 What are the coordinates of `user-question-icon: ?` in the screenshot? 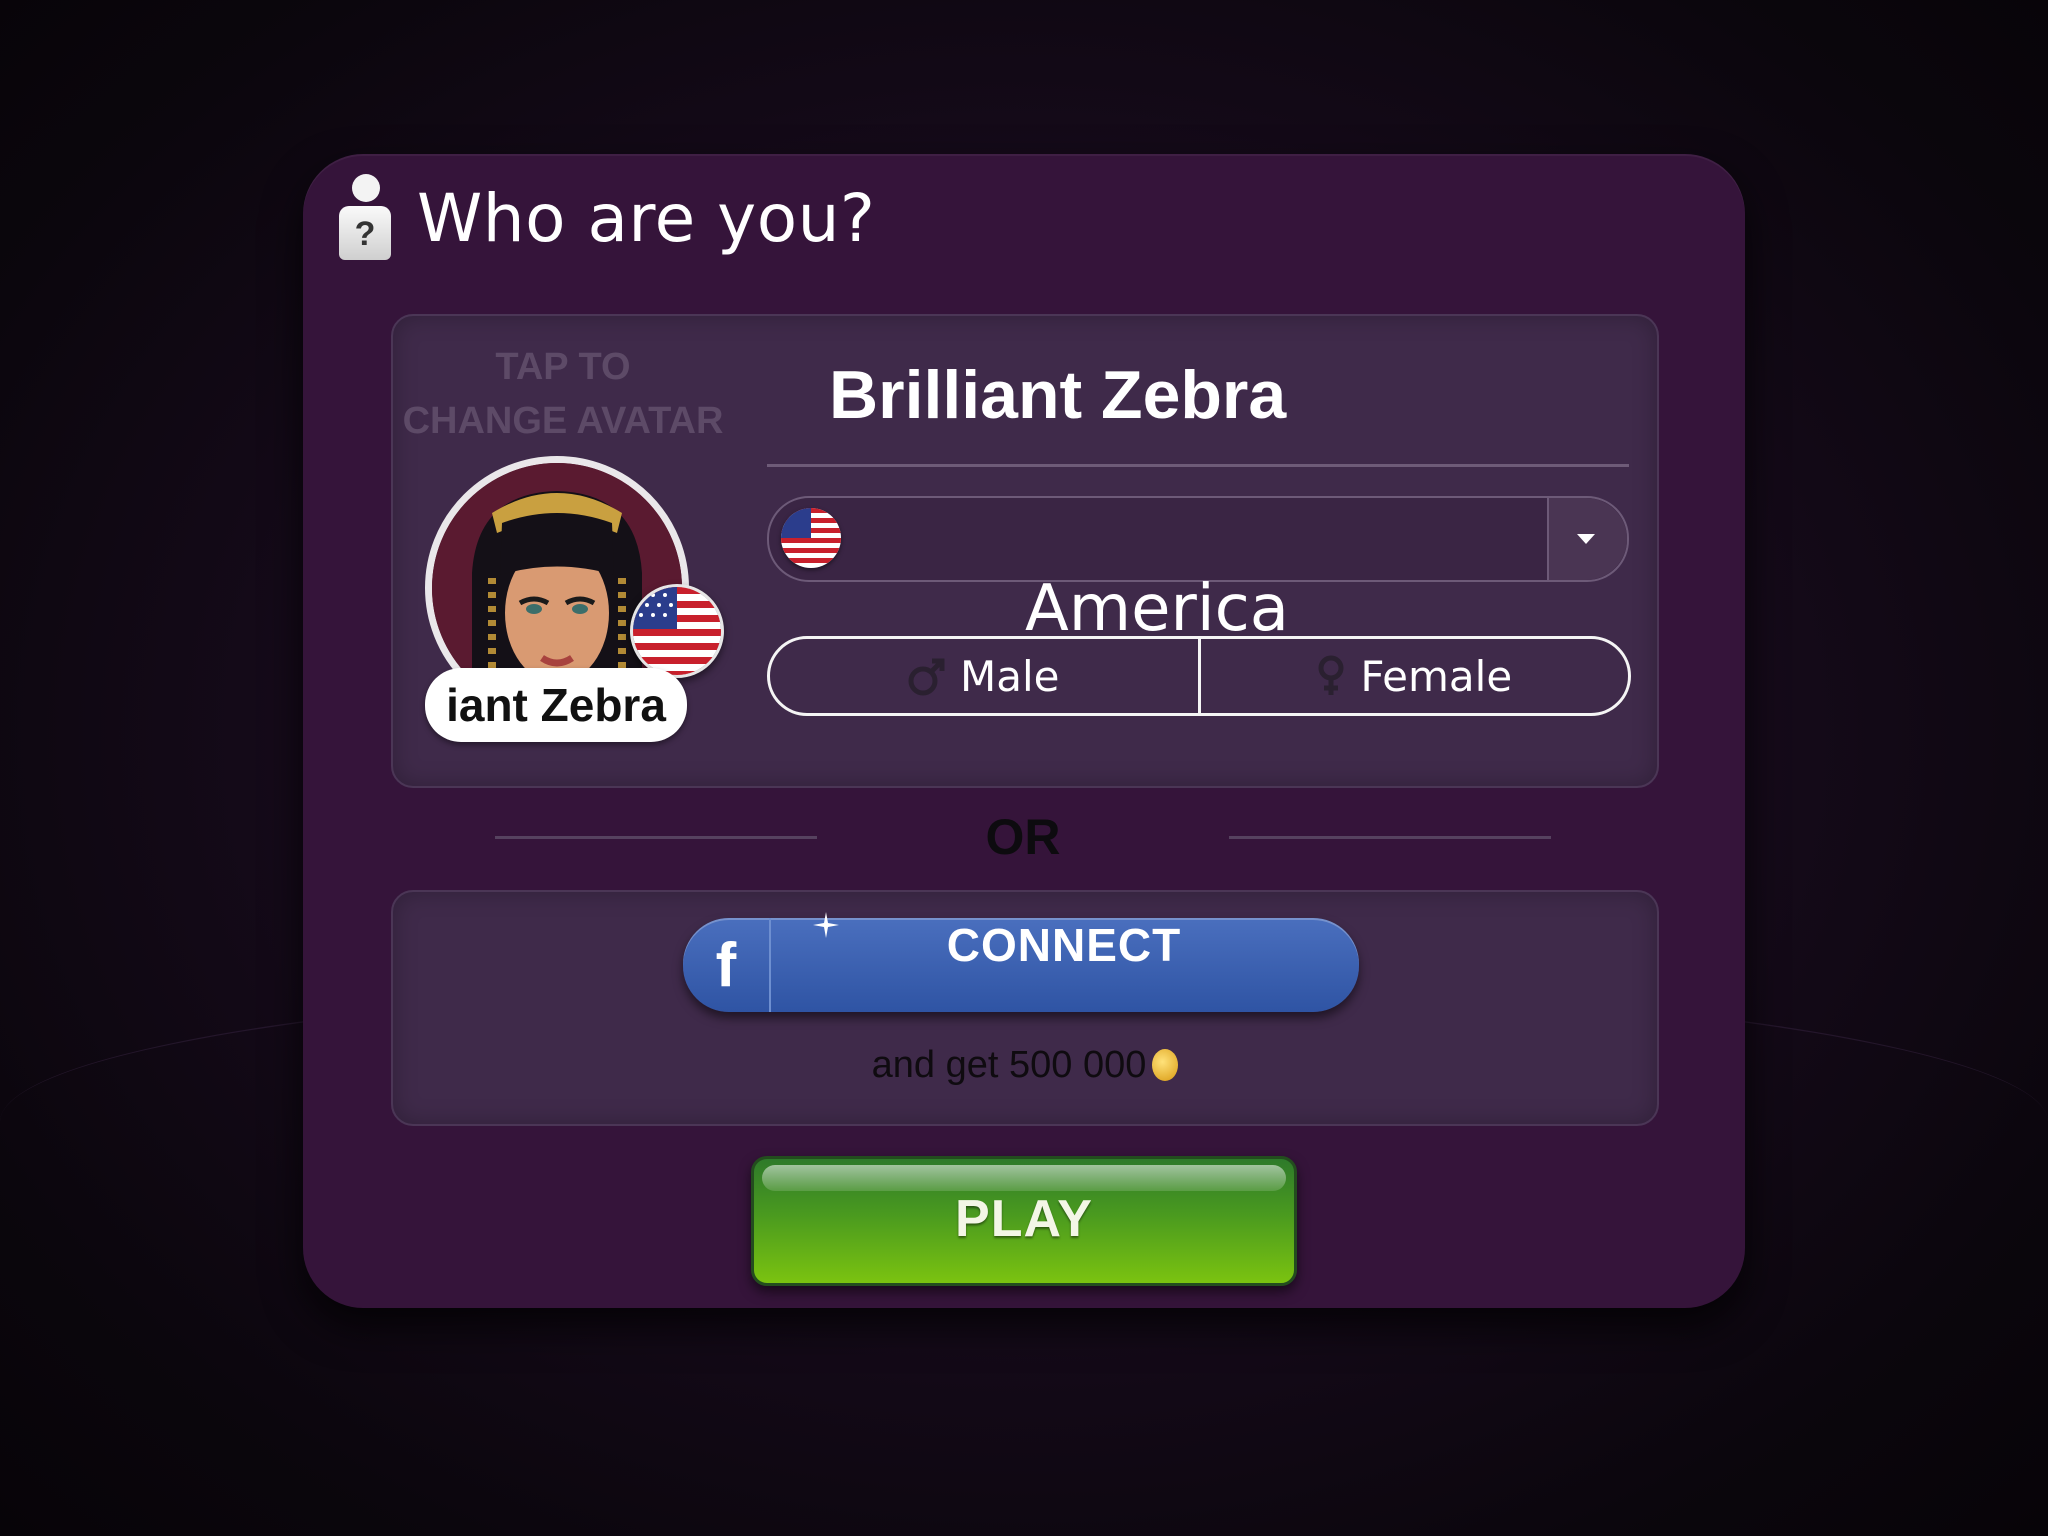 It's located at (365, 218).